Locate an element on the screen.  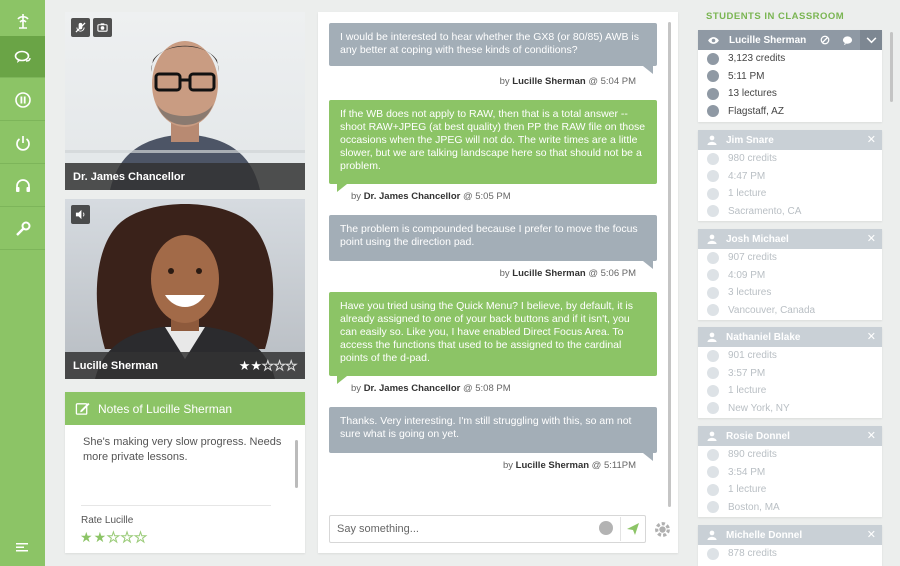
star-4-icon: ★ is located at coordinates (127, 537).